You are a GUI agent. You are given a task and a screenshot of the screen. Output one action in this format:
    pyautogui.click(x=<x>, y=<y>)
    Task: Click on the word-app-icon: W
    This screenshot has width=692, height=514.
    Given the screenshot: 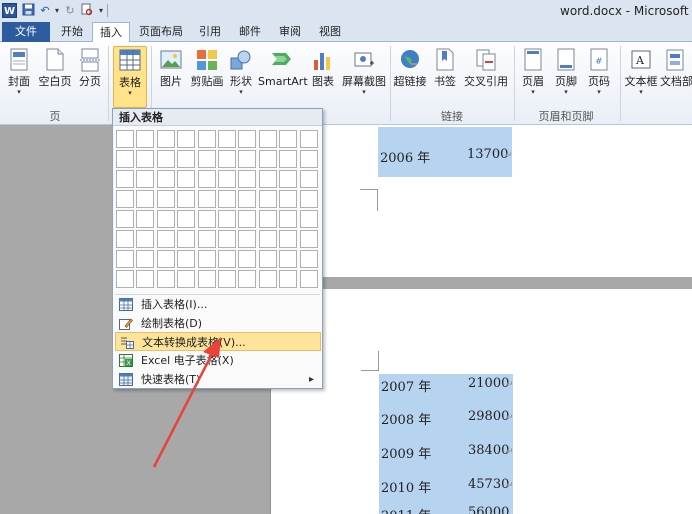 What is the action you would take?
    pyautogui.click(x=9, y=10)
    